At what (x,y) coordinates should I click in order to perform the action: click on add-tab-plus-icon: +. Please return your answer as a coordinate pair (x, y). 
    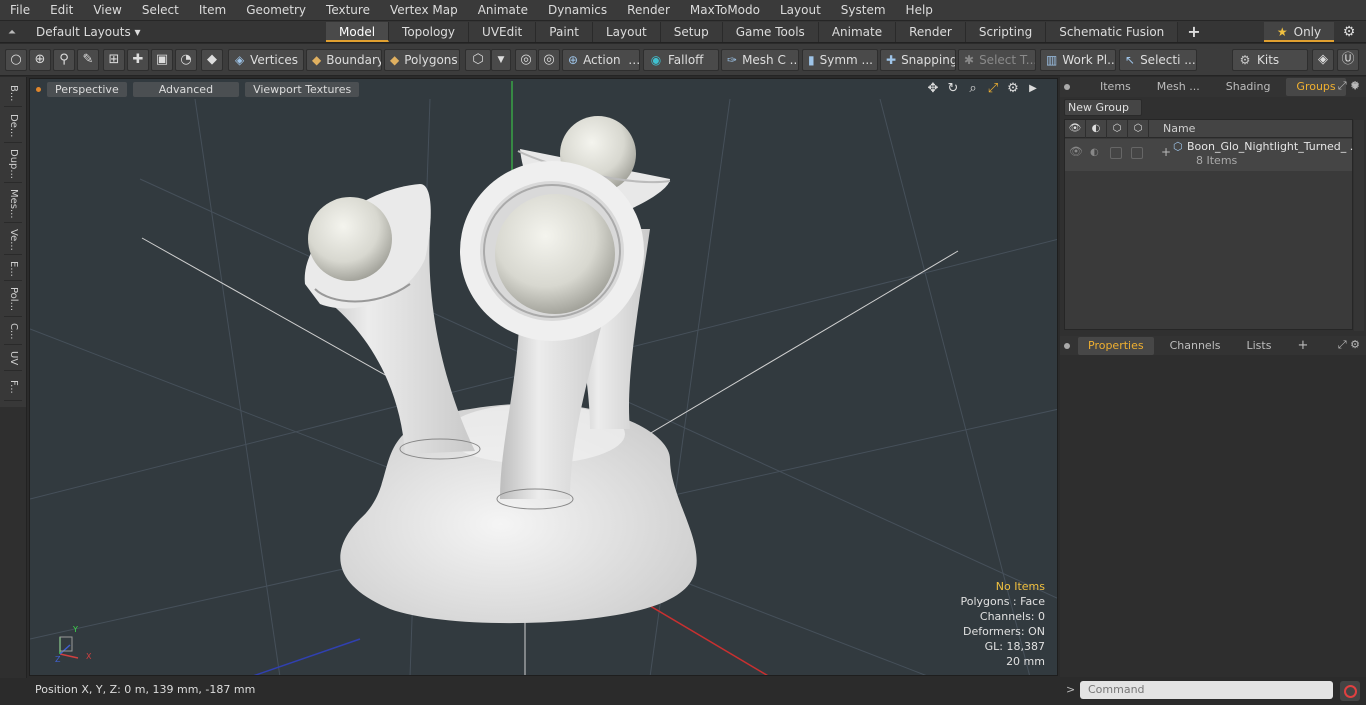
    Looking at the image, I should click on (1302, 346).